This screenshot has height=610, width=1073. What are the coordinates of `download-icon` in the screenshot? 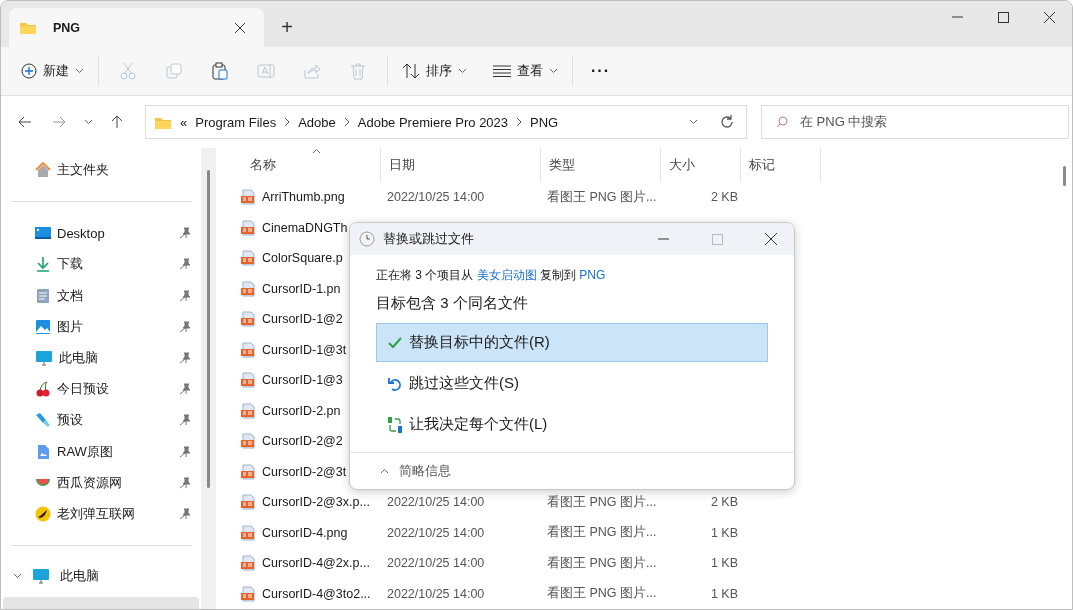 It's located at (43, 264).